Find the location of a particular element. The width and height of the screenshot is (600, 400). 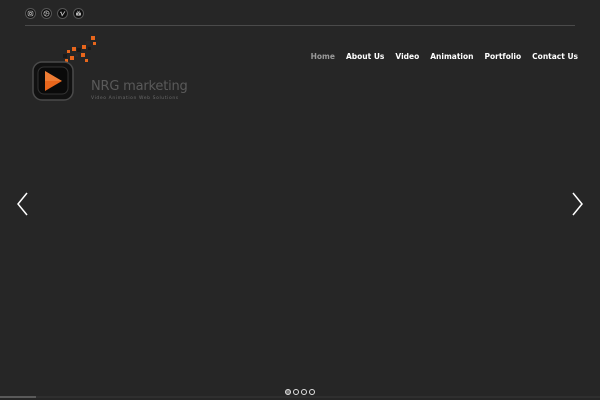

youtube-icon is located at coordinates (78, 13).